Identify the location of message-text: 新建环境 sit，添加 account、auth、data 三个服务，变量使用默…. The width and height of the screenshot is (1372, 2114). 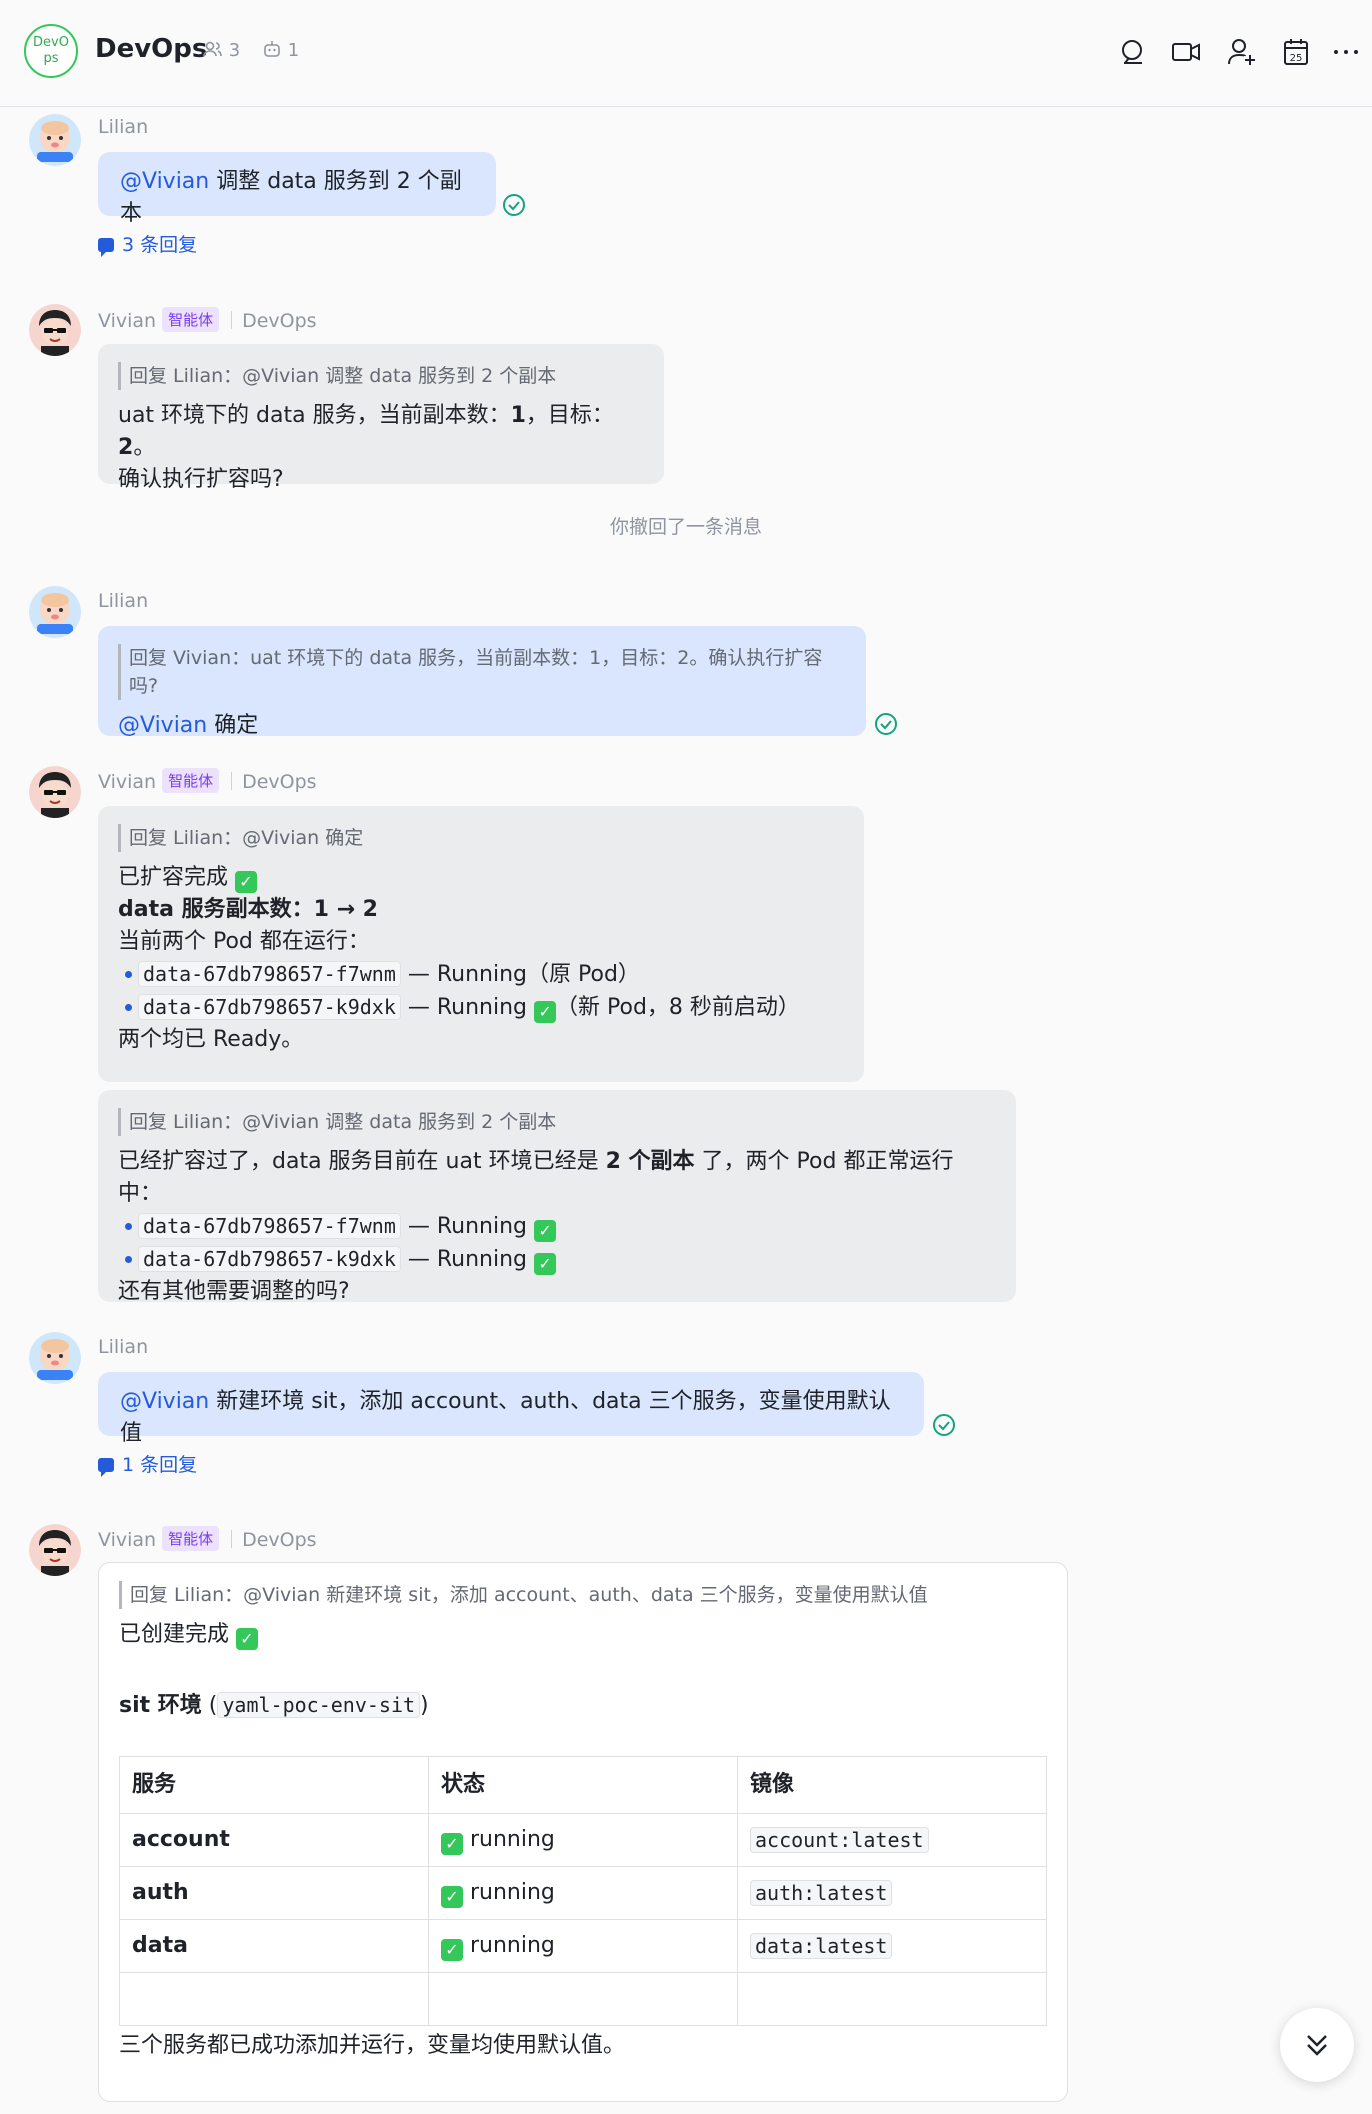
(505, 1417).